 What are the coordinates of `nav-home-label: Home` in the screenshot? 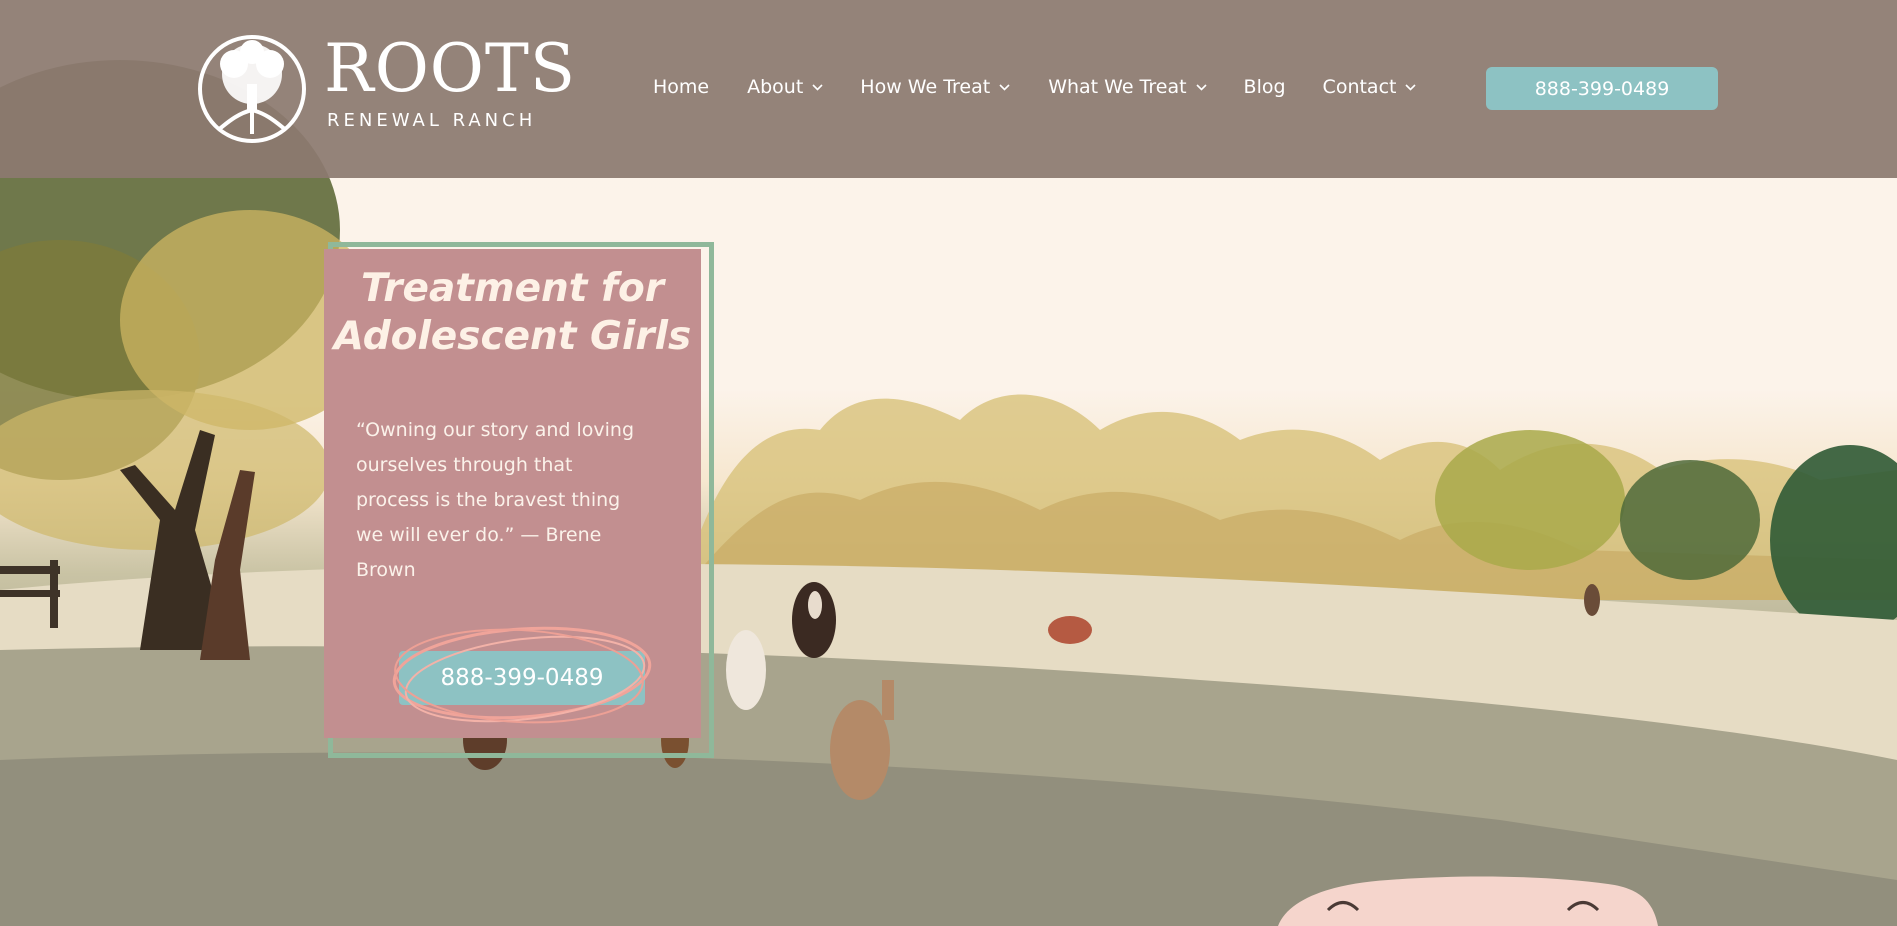 It's located at (681, 87).